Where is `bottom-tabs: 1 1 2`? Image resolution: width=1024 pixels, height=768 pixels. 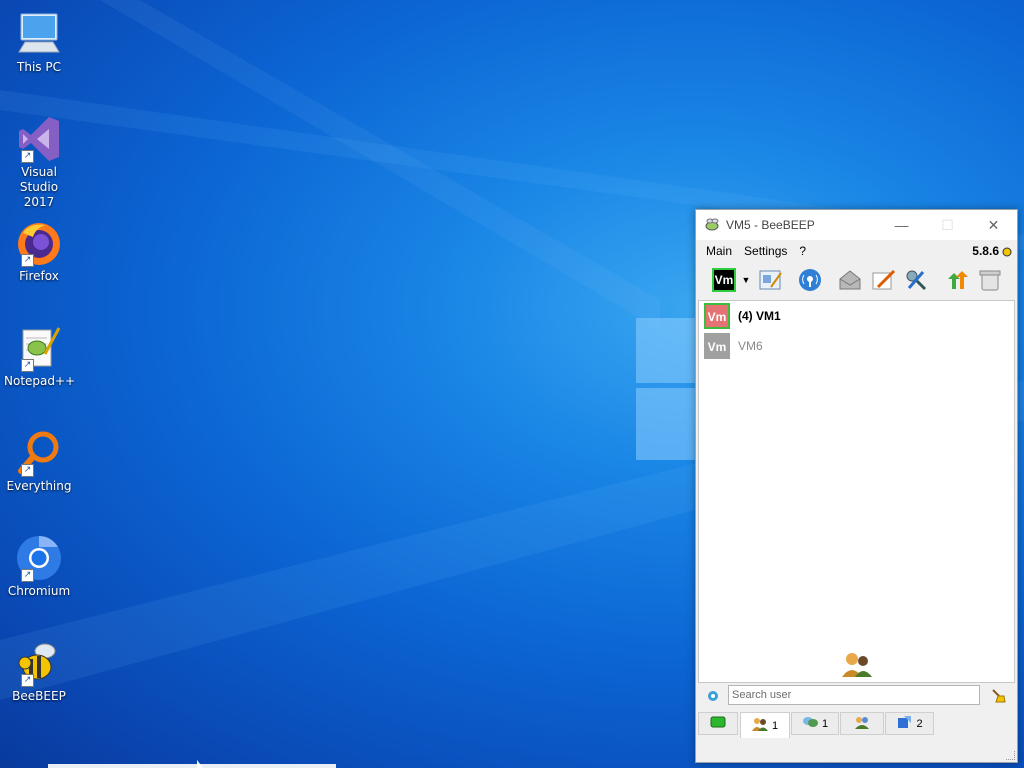 bottom-tabs: 1 1 2 is located at coordinates (856, 725).